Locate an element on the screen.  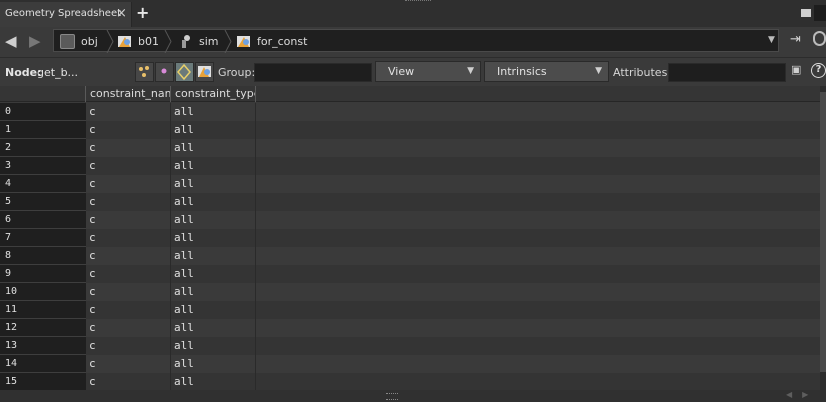
path-dropdown-icon: ▼ is located at coordinates (771, 40).